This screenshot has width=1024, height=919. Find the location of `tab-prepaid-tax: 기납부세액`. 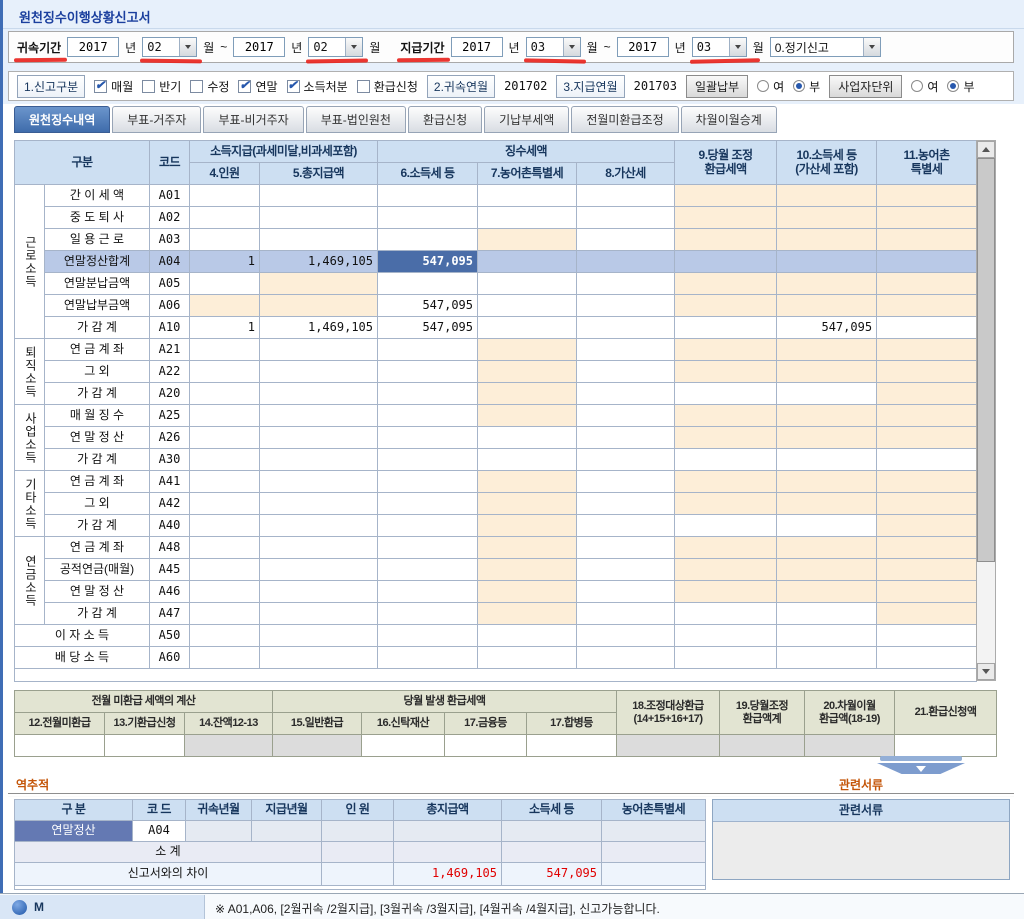

tab-prepaid-tax: 기납부세액 is located at coordinates (527, 119).